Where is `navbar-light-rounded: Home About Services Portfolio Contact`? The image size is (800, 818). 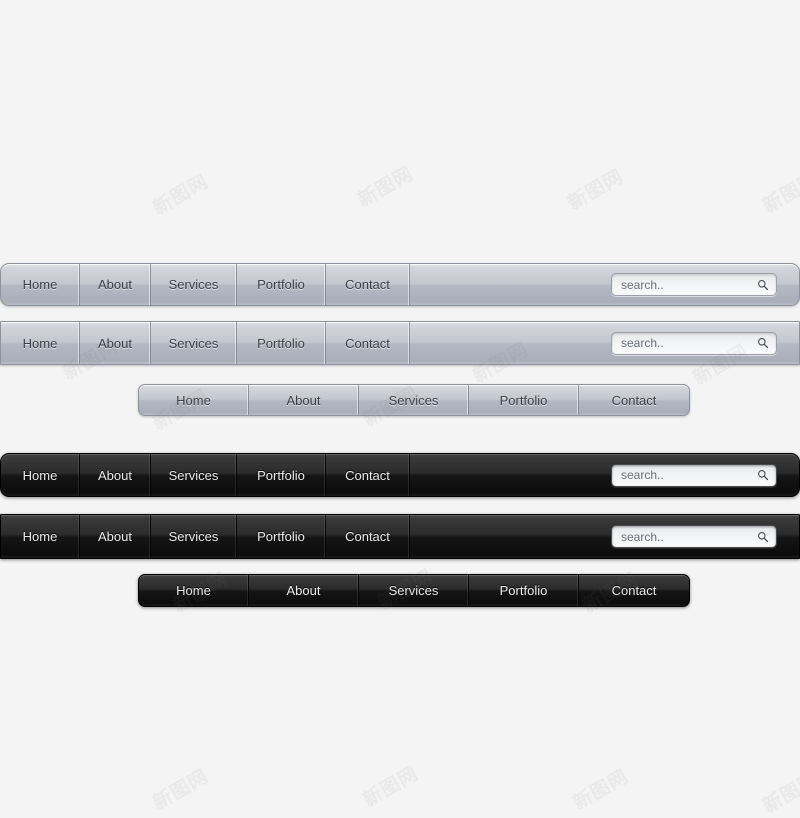
navbar-light-rounded: Home About Services Portfolio Contact is located at coordinates (400, 284).